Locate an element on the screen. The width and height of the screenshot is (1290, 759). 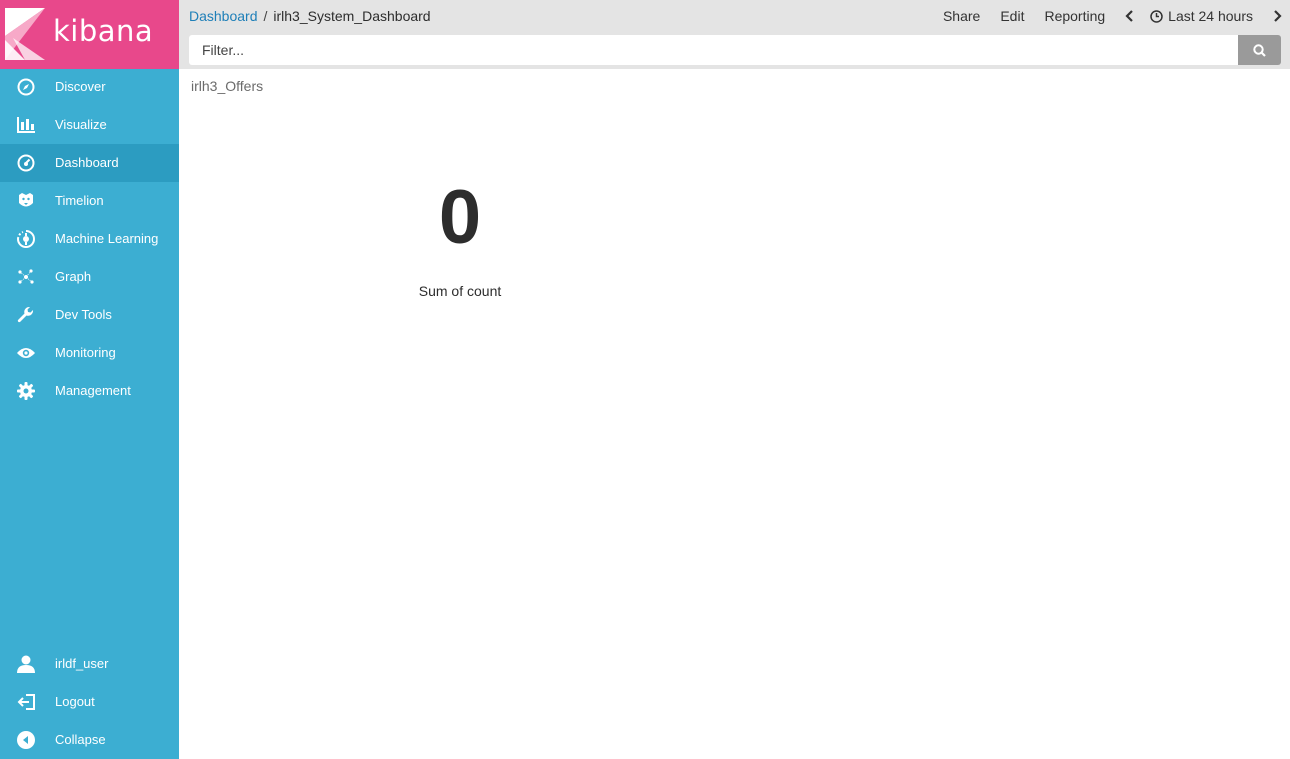
user-icon is located at coordinates (26, 664).